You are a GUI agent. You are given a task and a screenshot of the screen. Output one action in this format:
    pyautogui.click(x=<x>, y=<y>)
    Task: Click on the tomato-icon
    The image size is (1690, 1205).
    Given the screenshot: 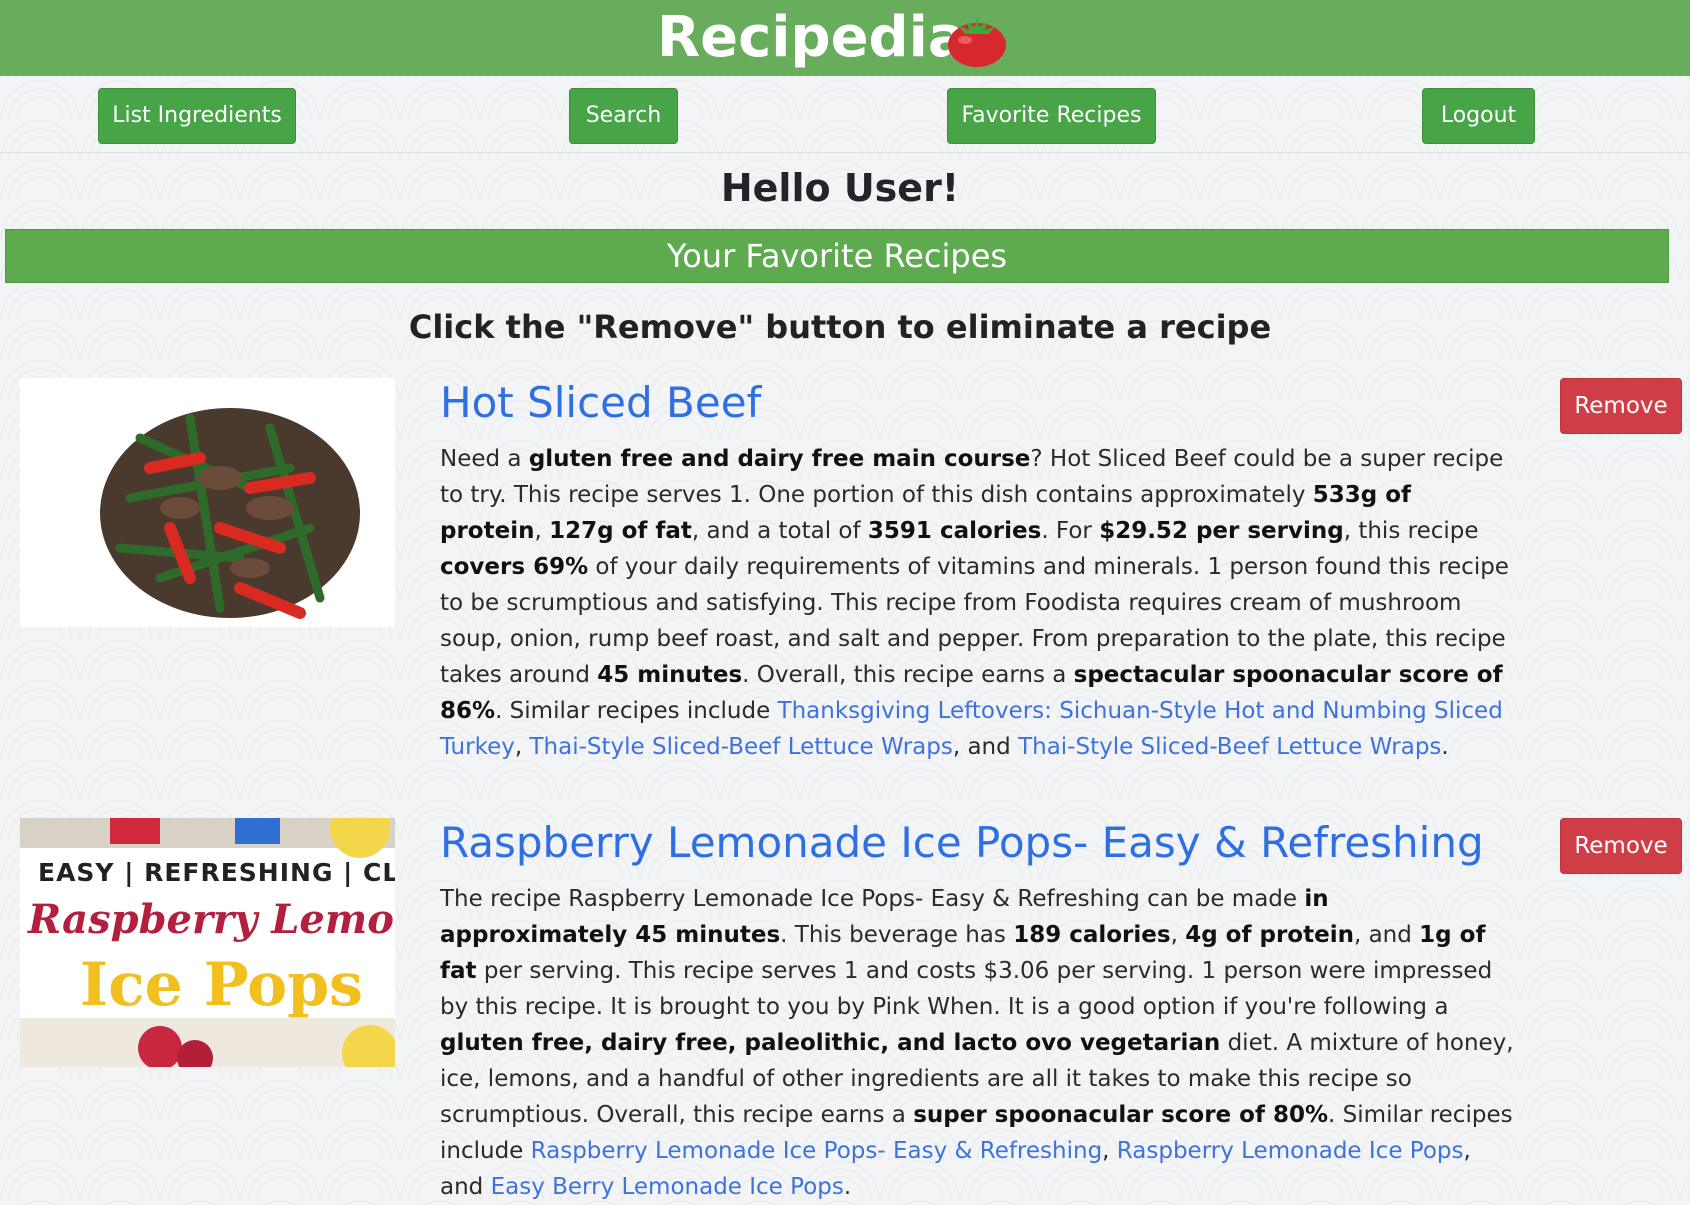 What is the action you would take?
    pyautogui.click(x=977, y=42)
    